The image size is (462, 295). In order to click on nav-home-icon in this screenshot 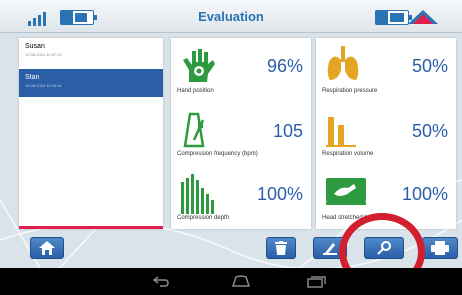, I will do `click(241, 281)`.